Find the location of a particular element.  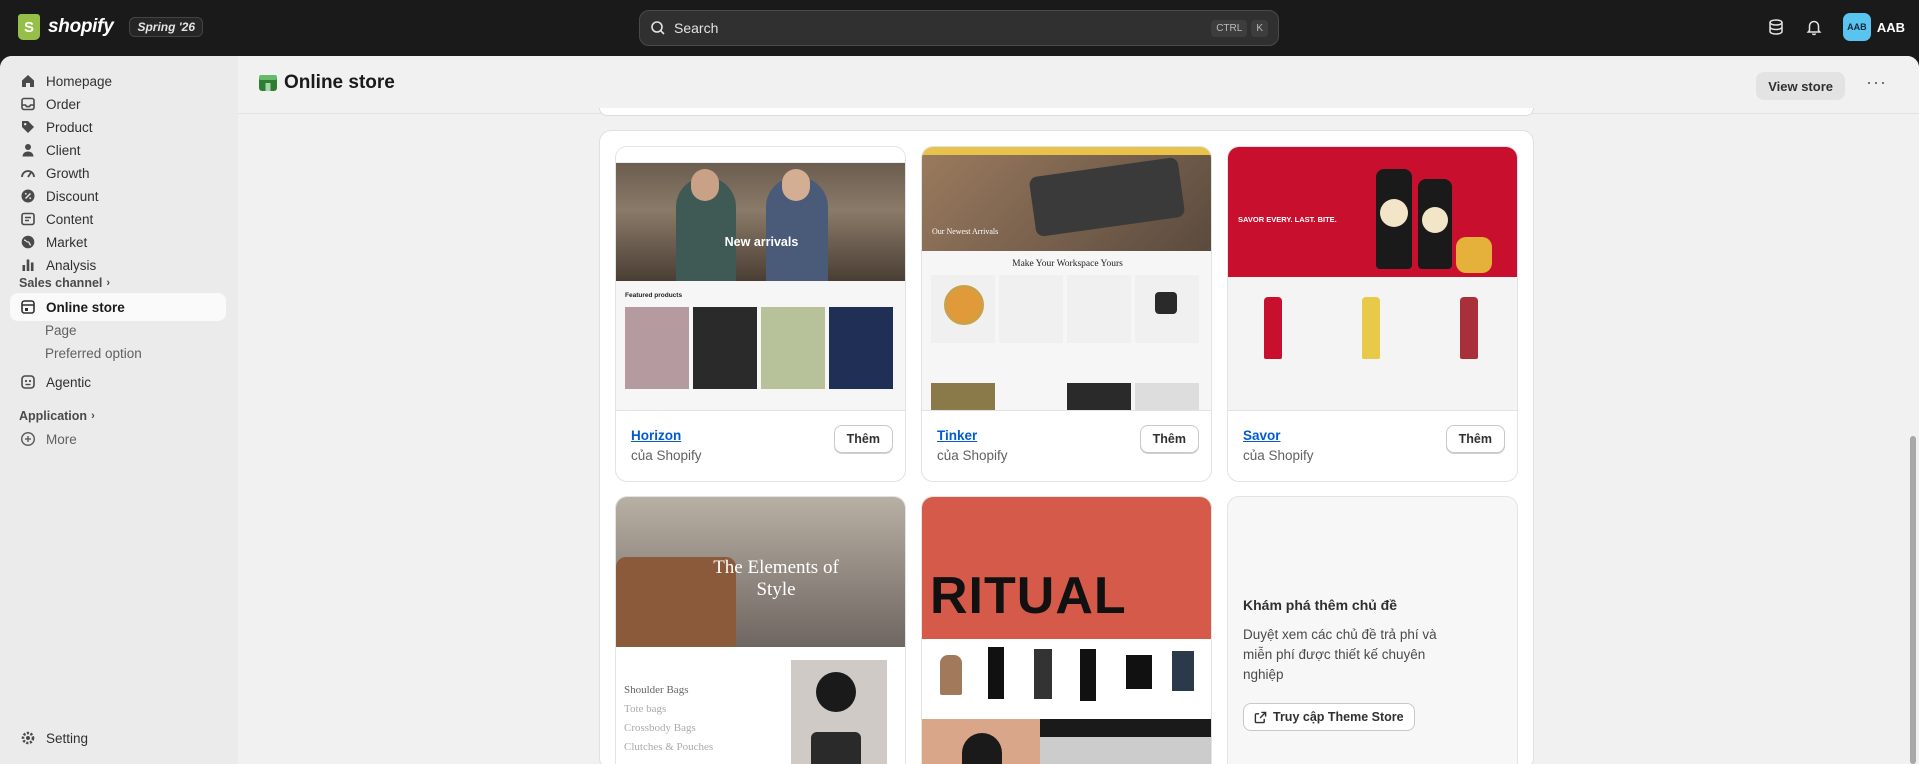

theme-card-footer: Savor của Shopify Thêm is located at coordinates (1372, 445).